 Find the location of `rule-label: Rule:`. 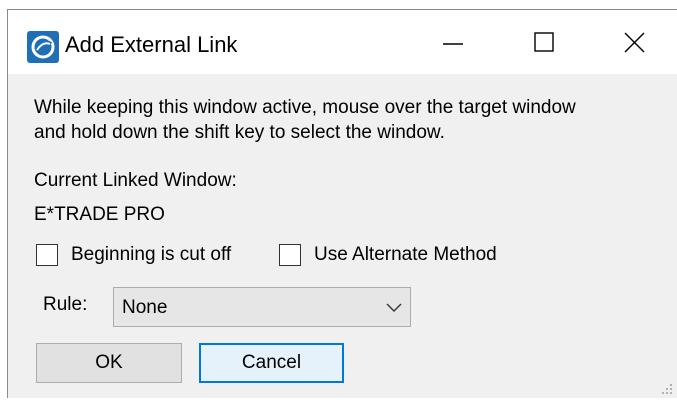

rule-label: Rule: is located at coordinates (65, 304).